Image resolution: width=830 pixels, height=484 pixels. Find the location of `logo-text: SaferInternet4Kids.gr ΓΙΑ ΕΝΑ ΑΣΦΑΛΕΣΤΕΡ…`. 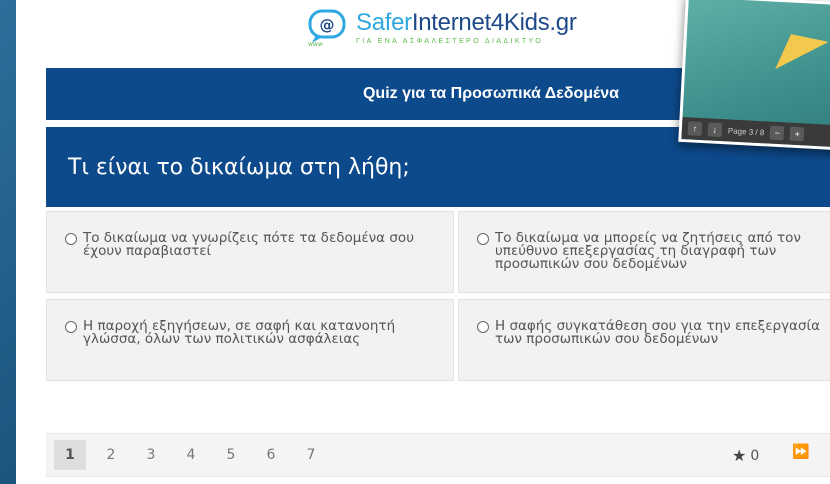

logo-text: SaferInternet4Kids.gr ΓΙΑ ΕΝΑ ΑΣΦΑΛΕΣΤΕΡ… is located at coordinates (466, 26).